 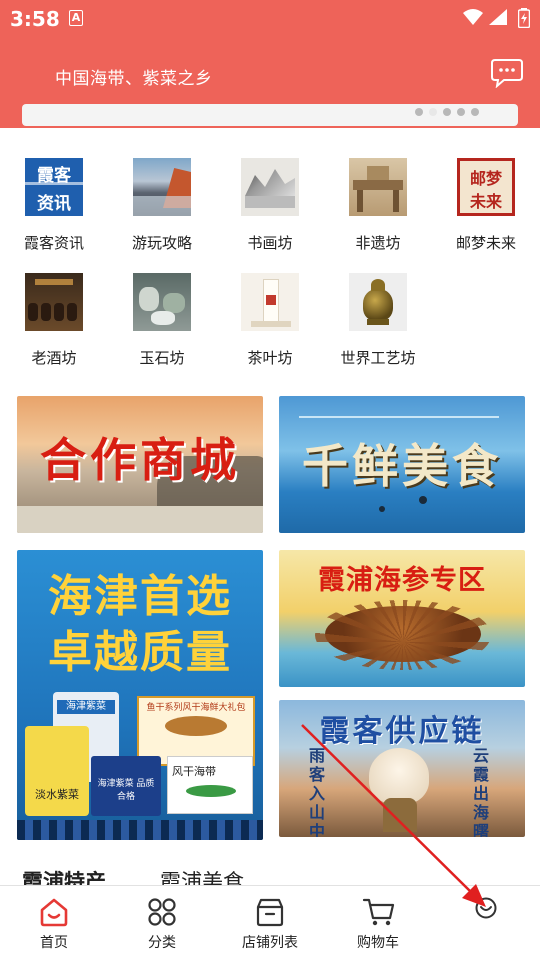 What do you see at coordinates (140, 460) in the screenshot?
I see `mall-title: 合作商城` at bounding box center [140, 460].